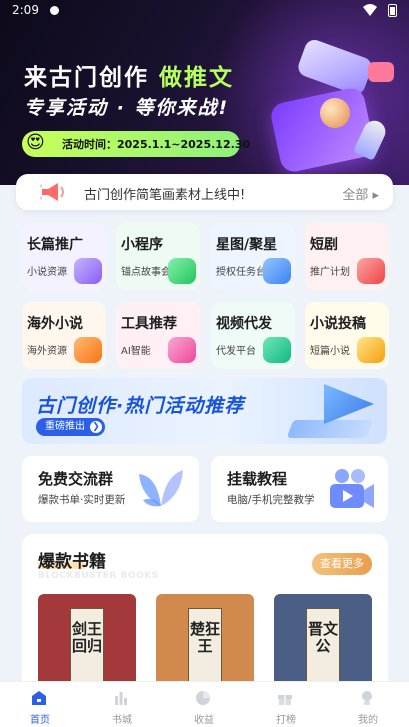 This screenshot has height=727, width=409. What do you see at coordinates (65, 426) in the screenshot?
I see `promo-button-label: 重磅推出` at bounding box center [65, 426].